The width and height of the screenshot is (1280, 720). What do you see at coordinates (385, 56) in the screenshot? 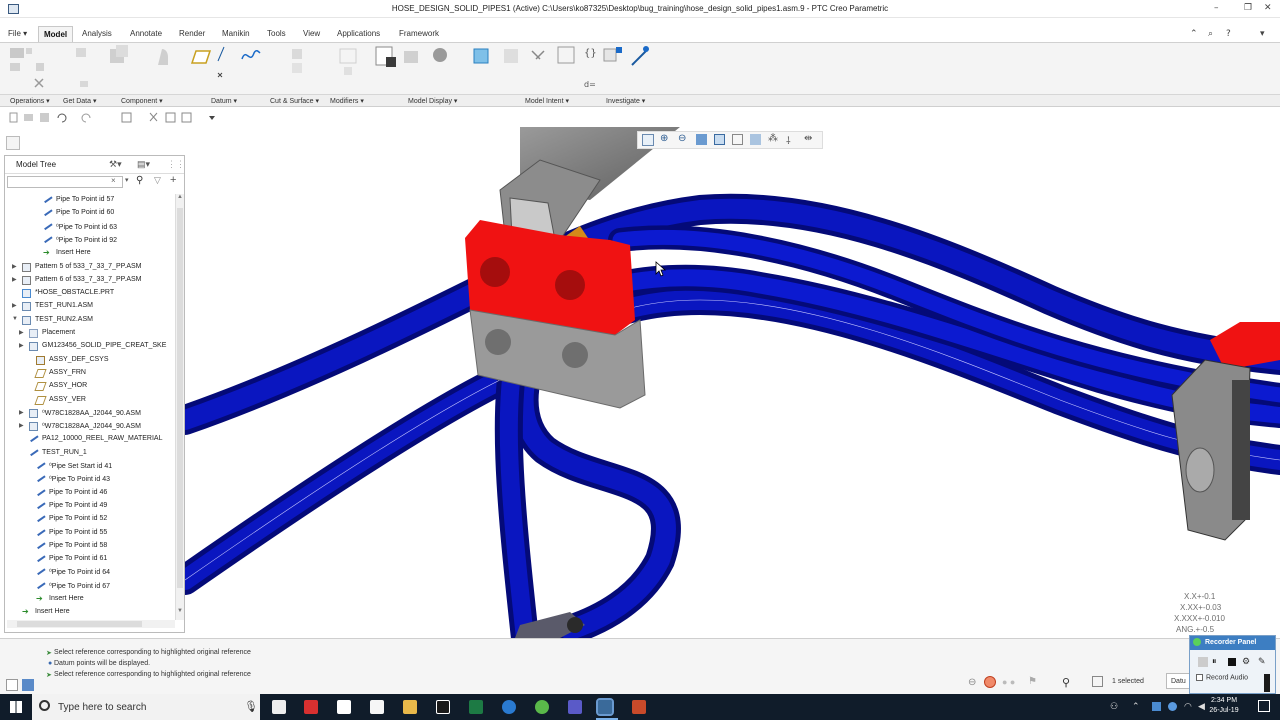
I see `manage-views-icon` at bounding box center [385, 56].